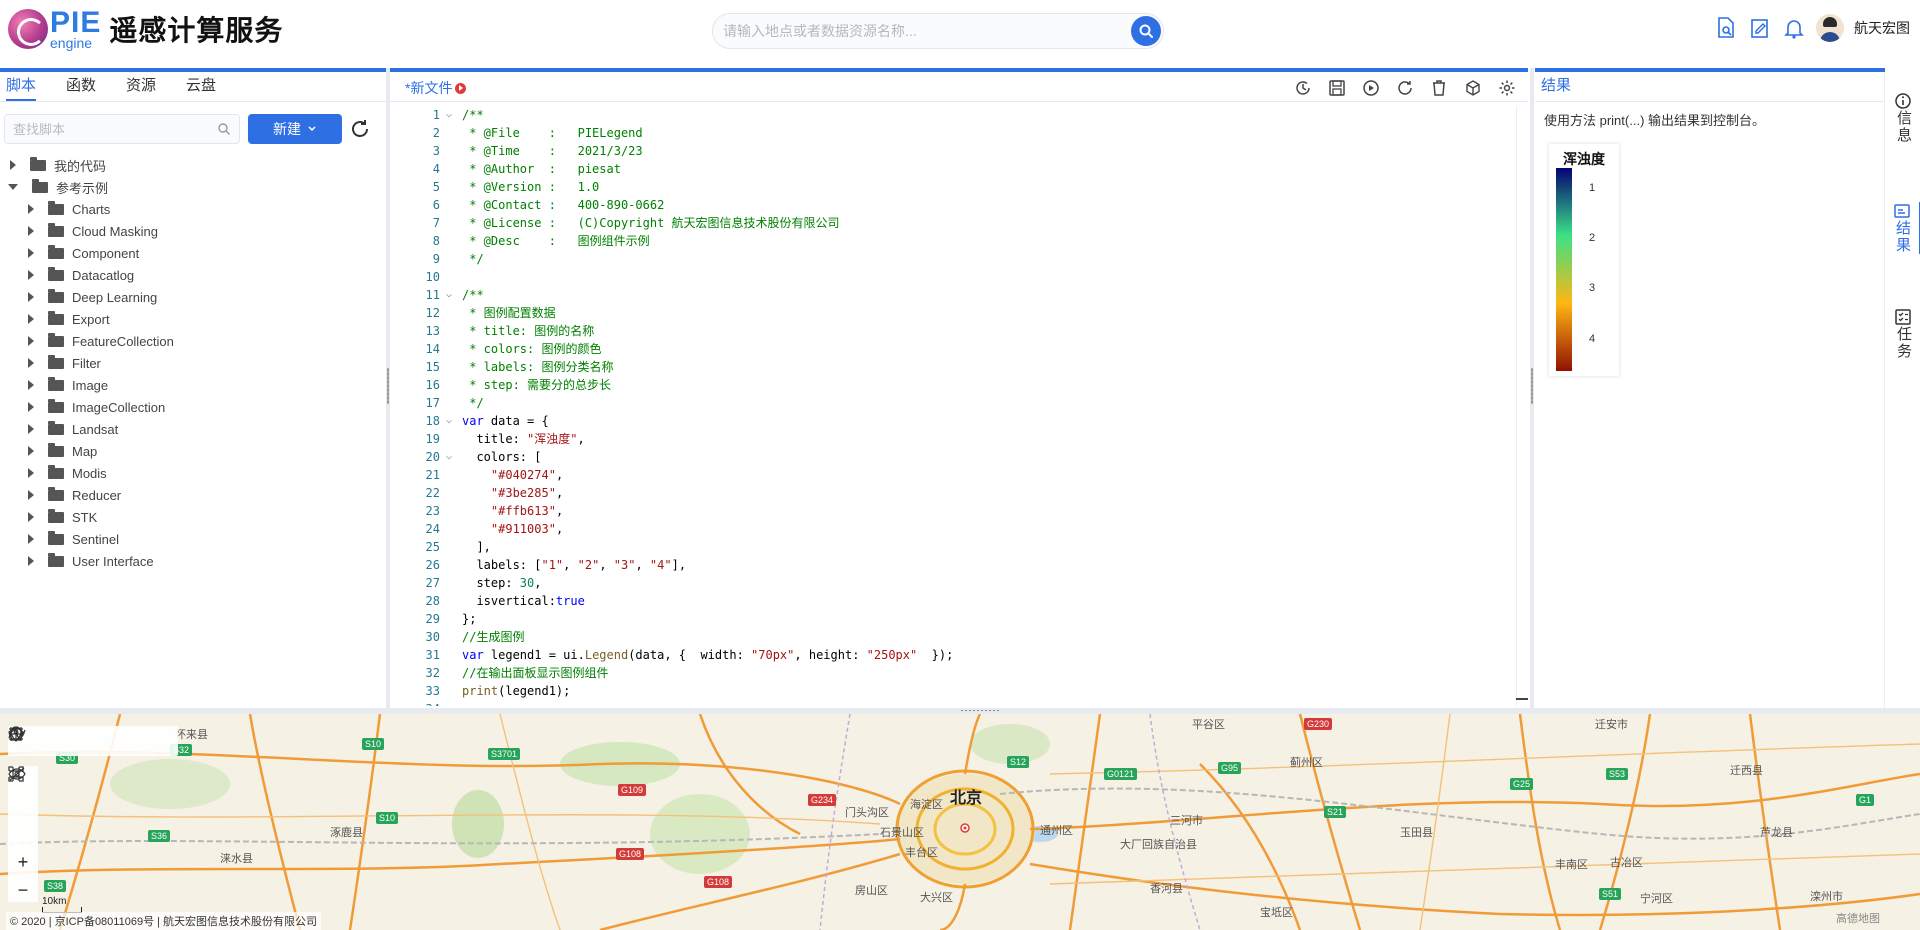  I want to click on map-label: 玉田县, so click(1416, 833).